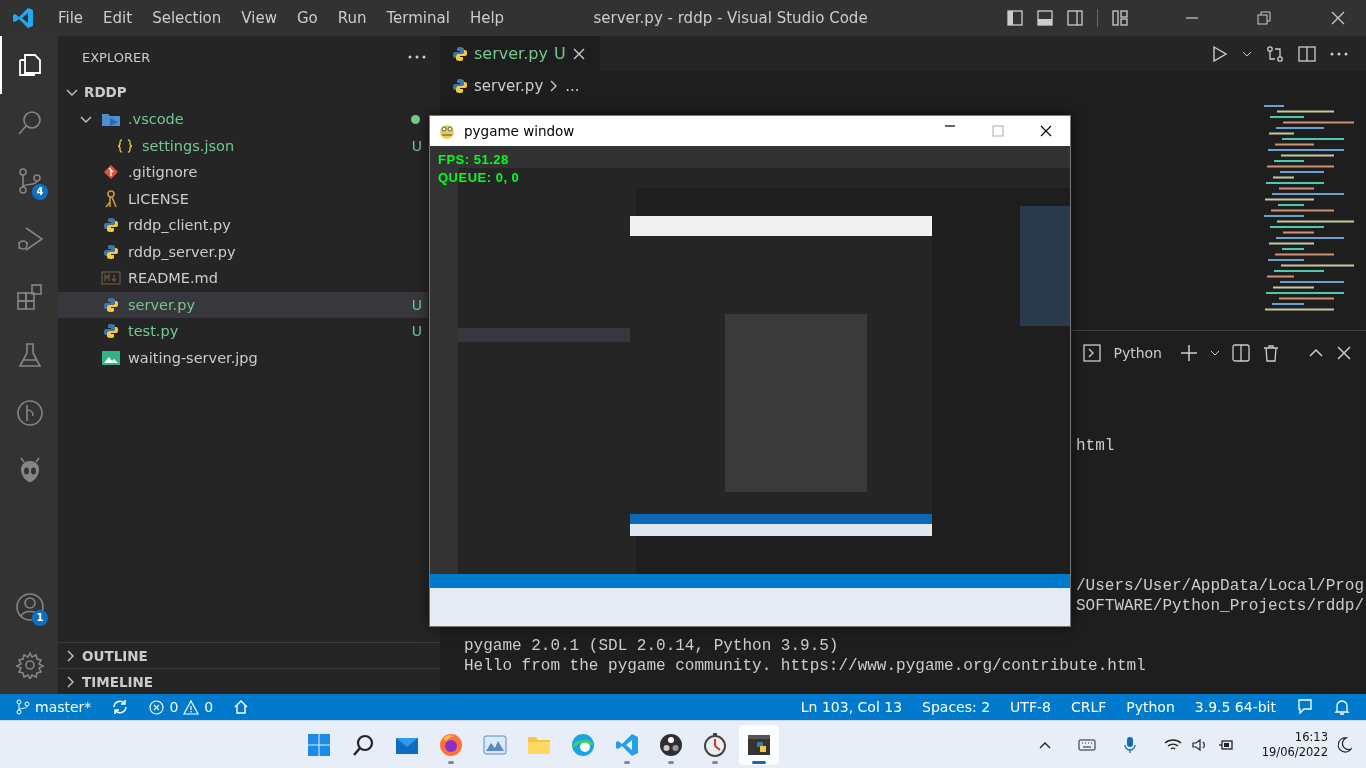 Image resolution: width=1366 pixels, height=768 pixels. I want to click on file-tree-item: .vscode, so click(243, 119).